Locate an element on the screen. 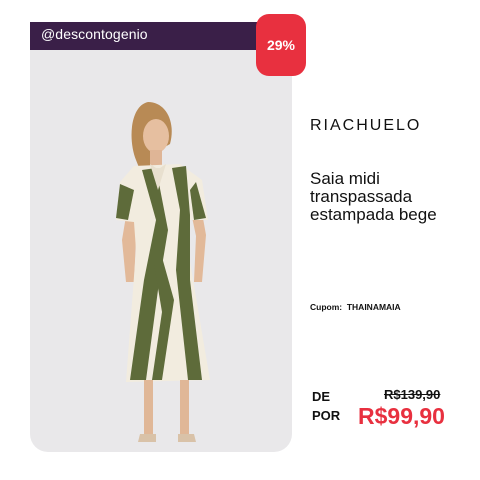  discount-badge: 29% is located at coordinates (281, 45).